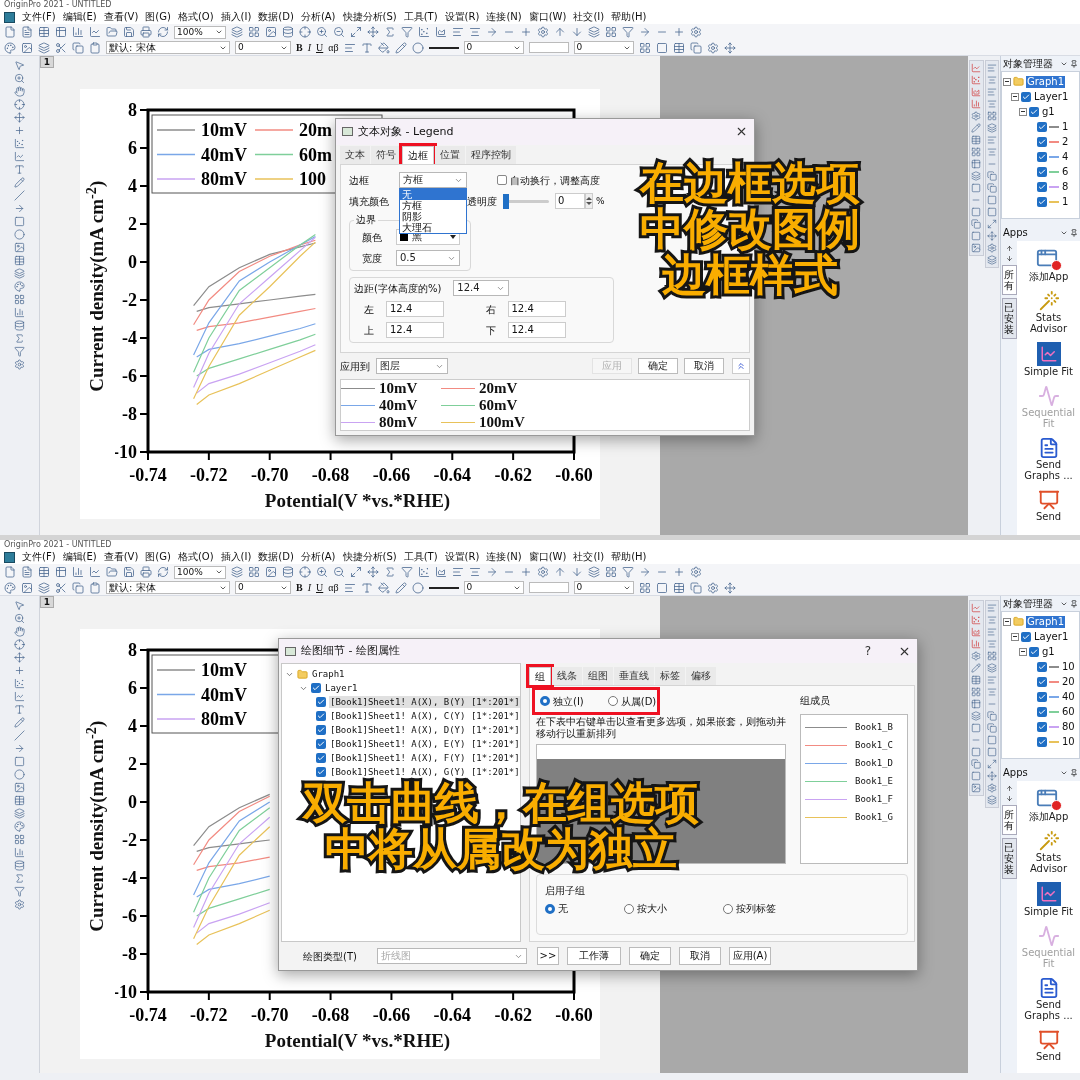  I want to click on line-tool-icon, so click(19, 735).